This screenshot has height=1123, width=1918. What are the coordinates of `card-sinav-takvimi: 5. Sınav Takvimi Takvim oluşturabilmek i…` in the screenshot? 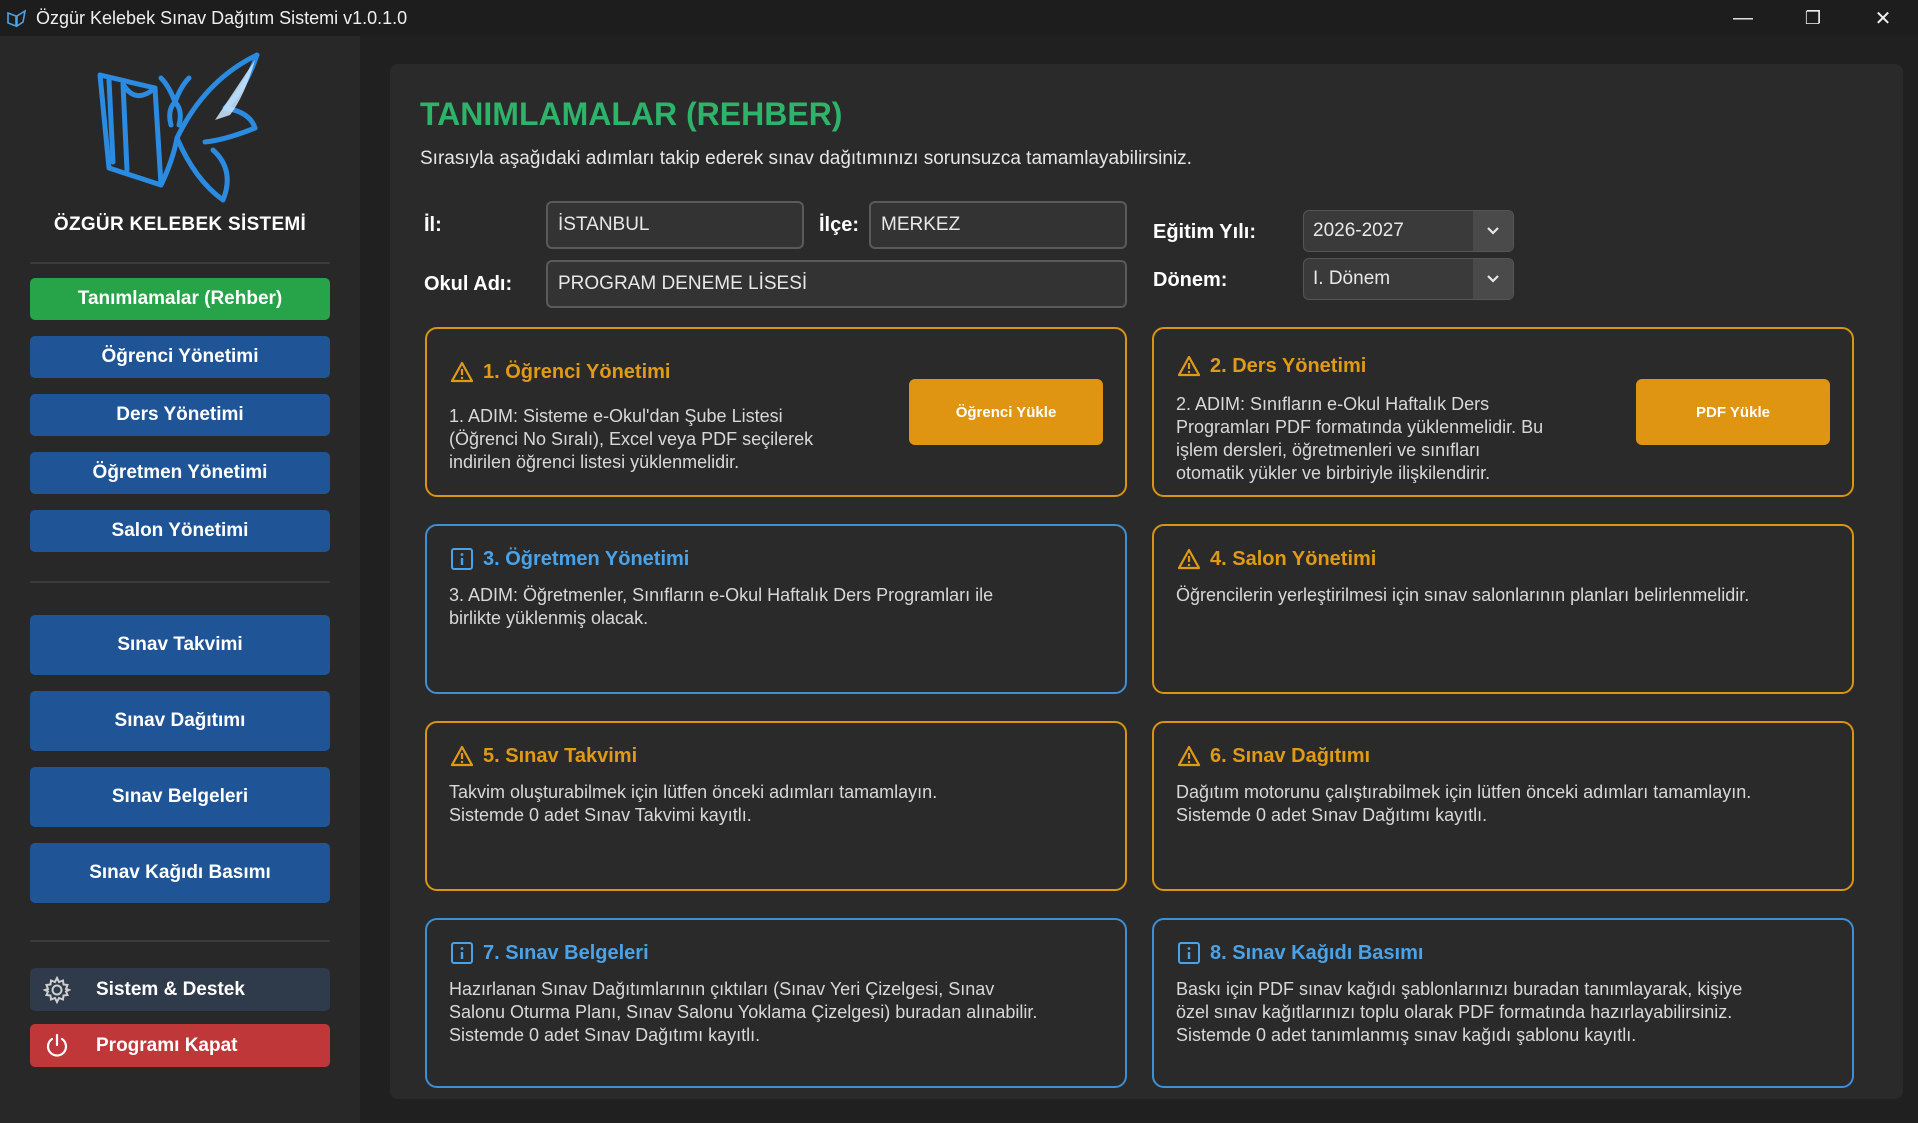 It's located at (776, 806).